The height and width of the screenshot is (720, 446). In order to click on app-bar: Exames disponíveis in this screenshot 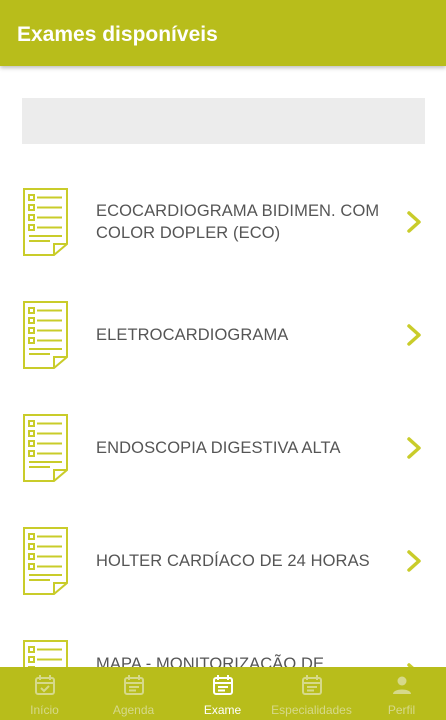, I will do `click(223, 33)`.